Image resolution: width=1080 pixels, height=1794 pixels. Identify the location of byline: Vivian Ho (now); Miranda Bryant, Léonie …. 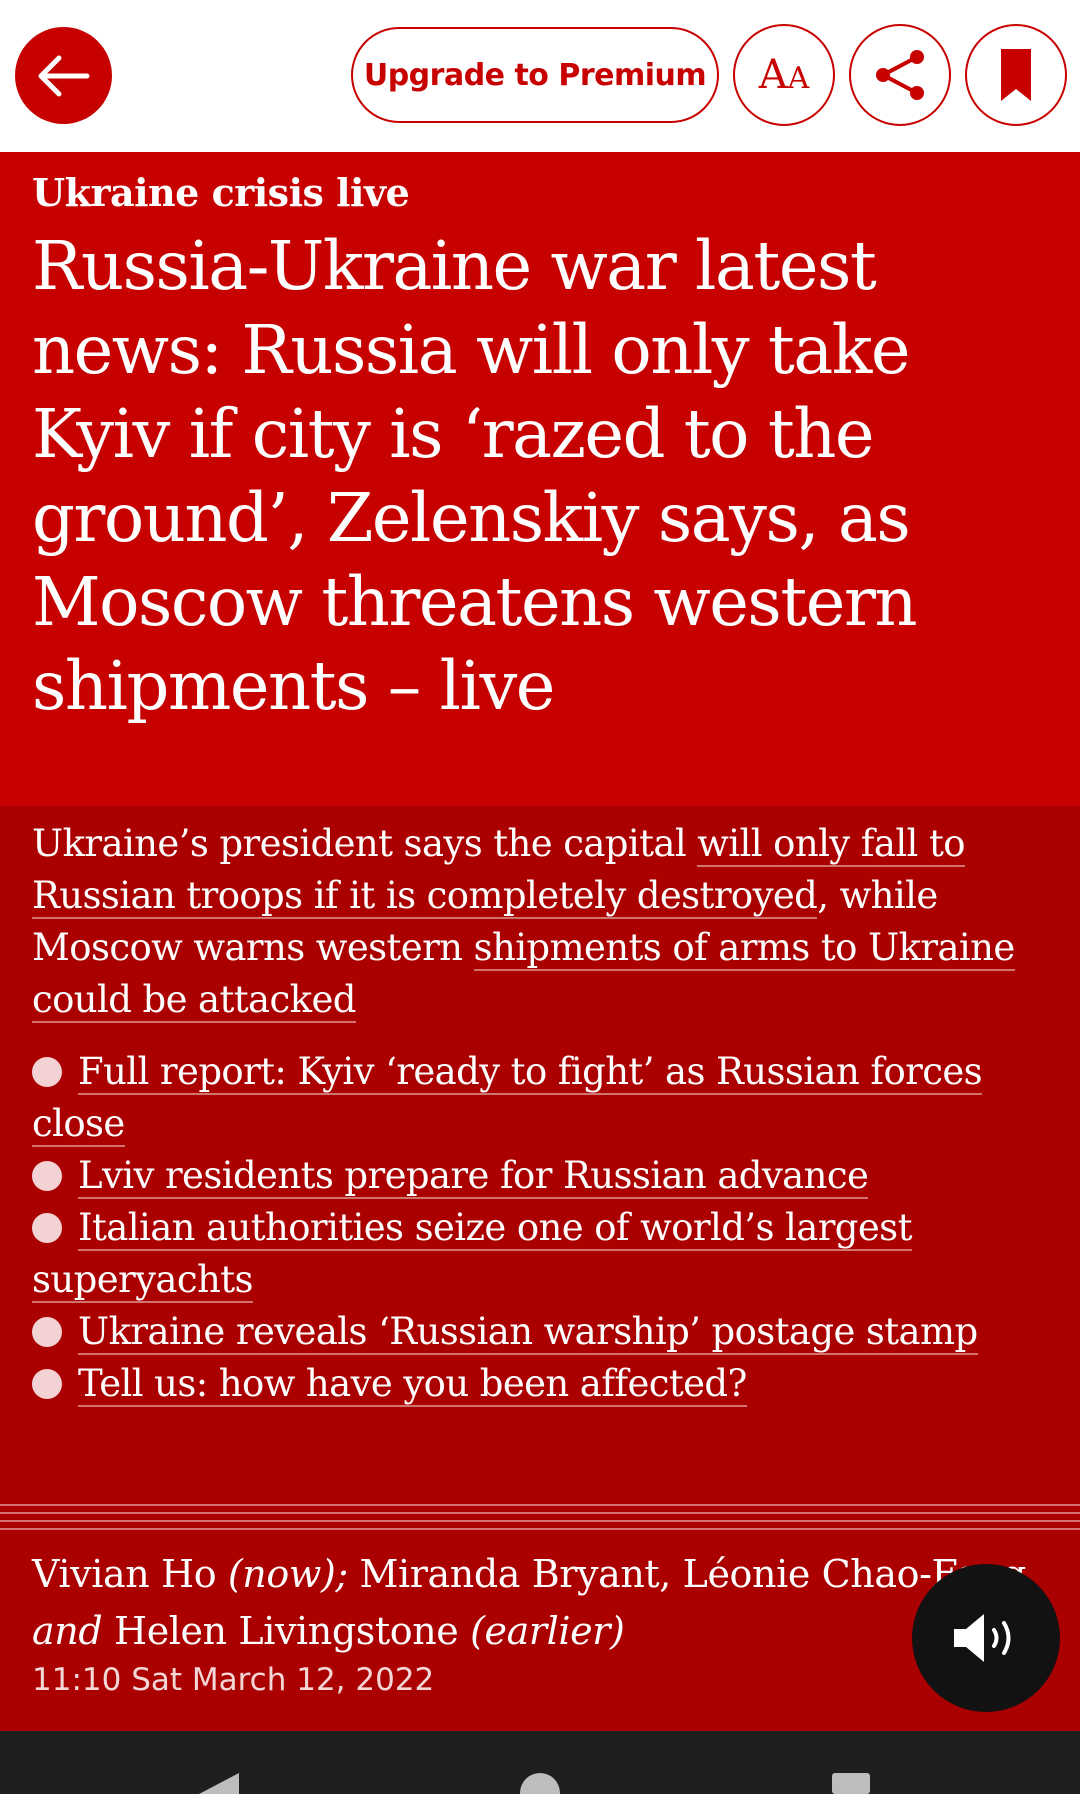
(532, 1603).